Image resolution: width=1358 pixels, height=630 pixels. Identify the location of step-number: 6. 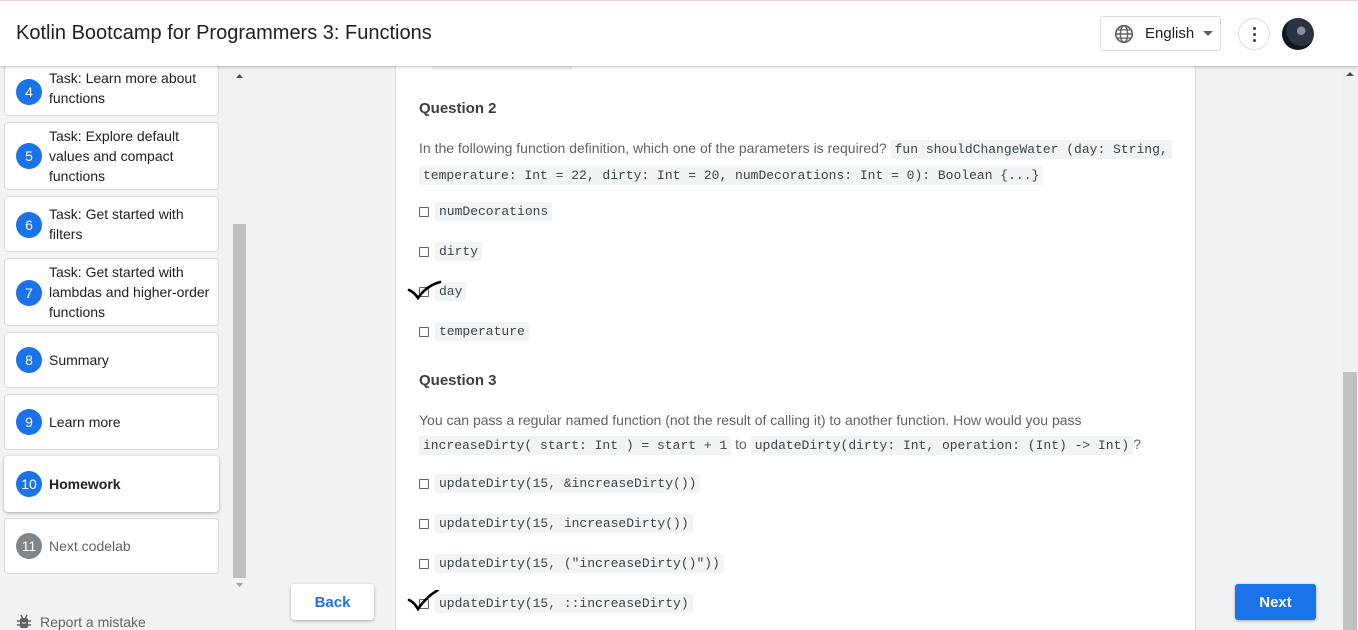
(29, 225).